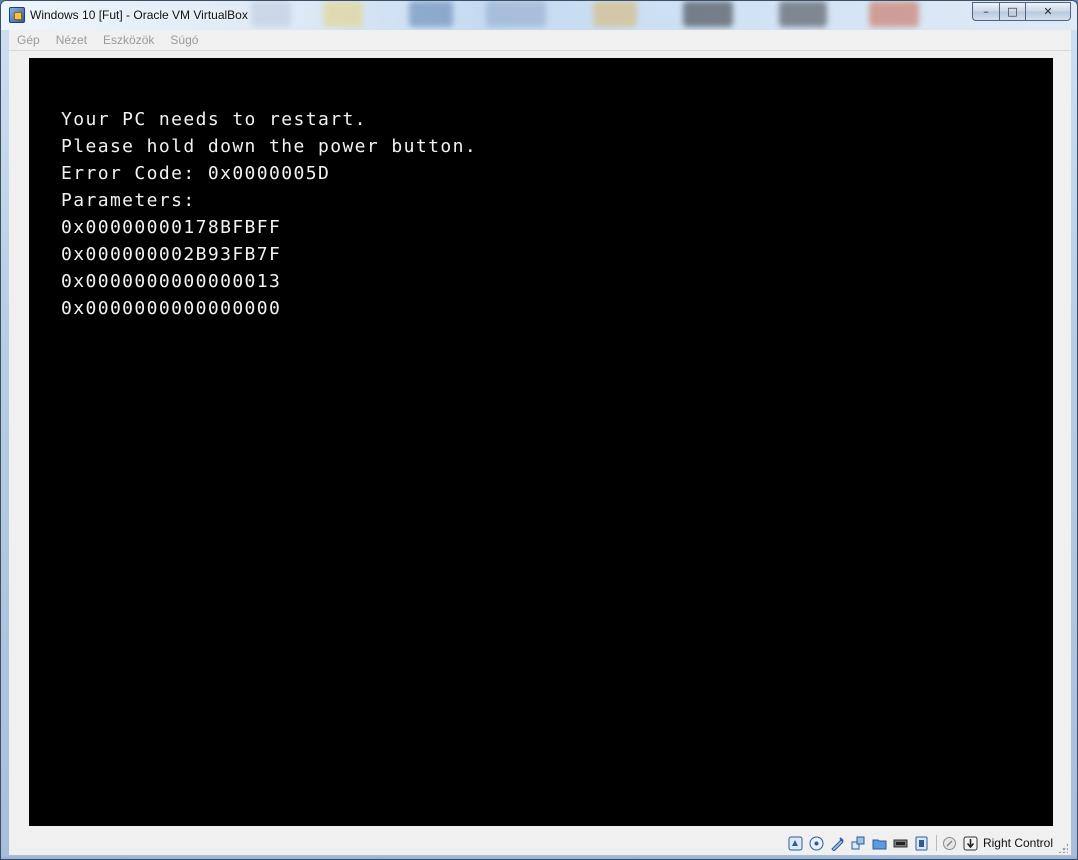 This screenshot has height=860, width=1078. What do you see at coordinates (128, 40) in the screenshot?
I see `menu-tools: Eszközök` at bounding box center [128, 40].